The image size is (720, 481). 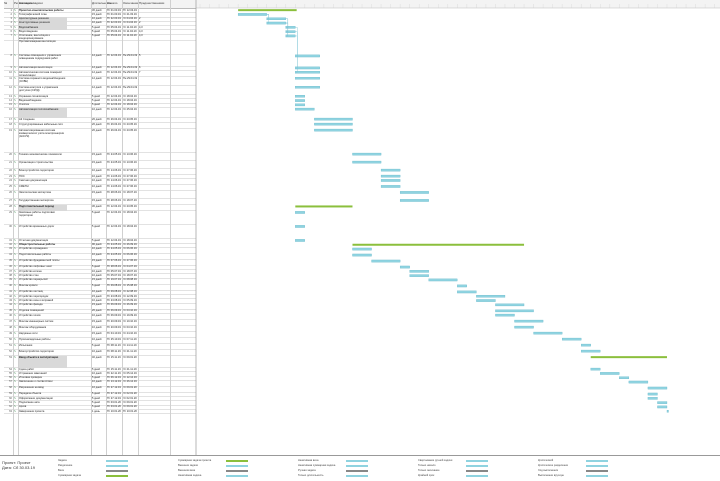 I want to click on legend-label: Веха, so click(x=61, y=470).